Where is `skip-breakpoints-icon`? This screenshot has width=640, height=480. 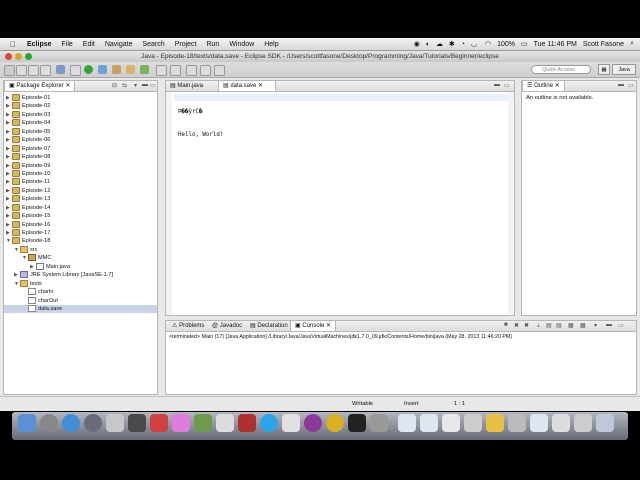 skip-breakpoints-icon is located at coordinates (75, 70).